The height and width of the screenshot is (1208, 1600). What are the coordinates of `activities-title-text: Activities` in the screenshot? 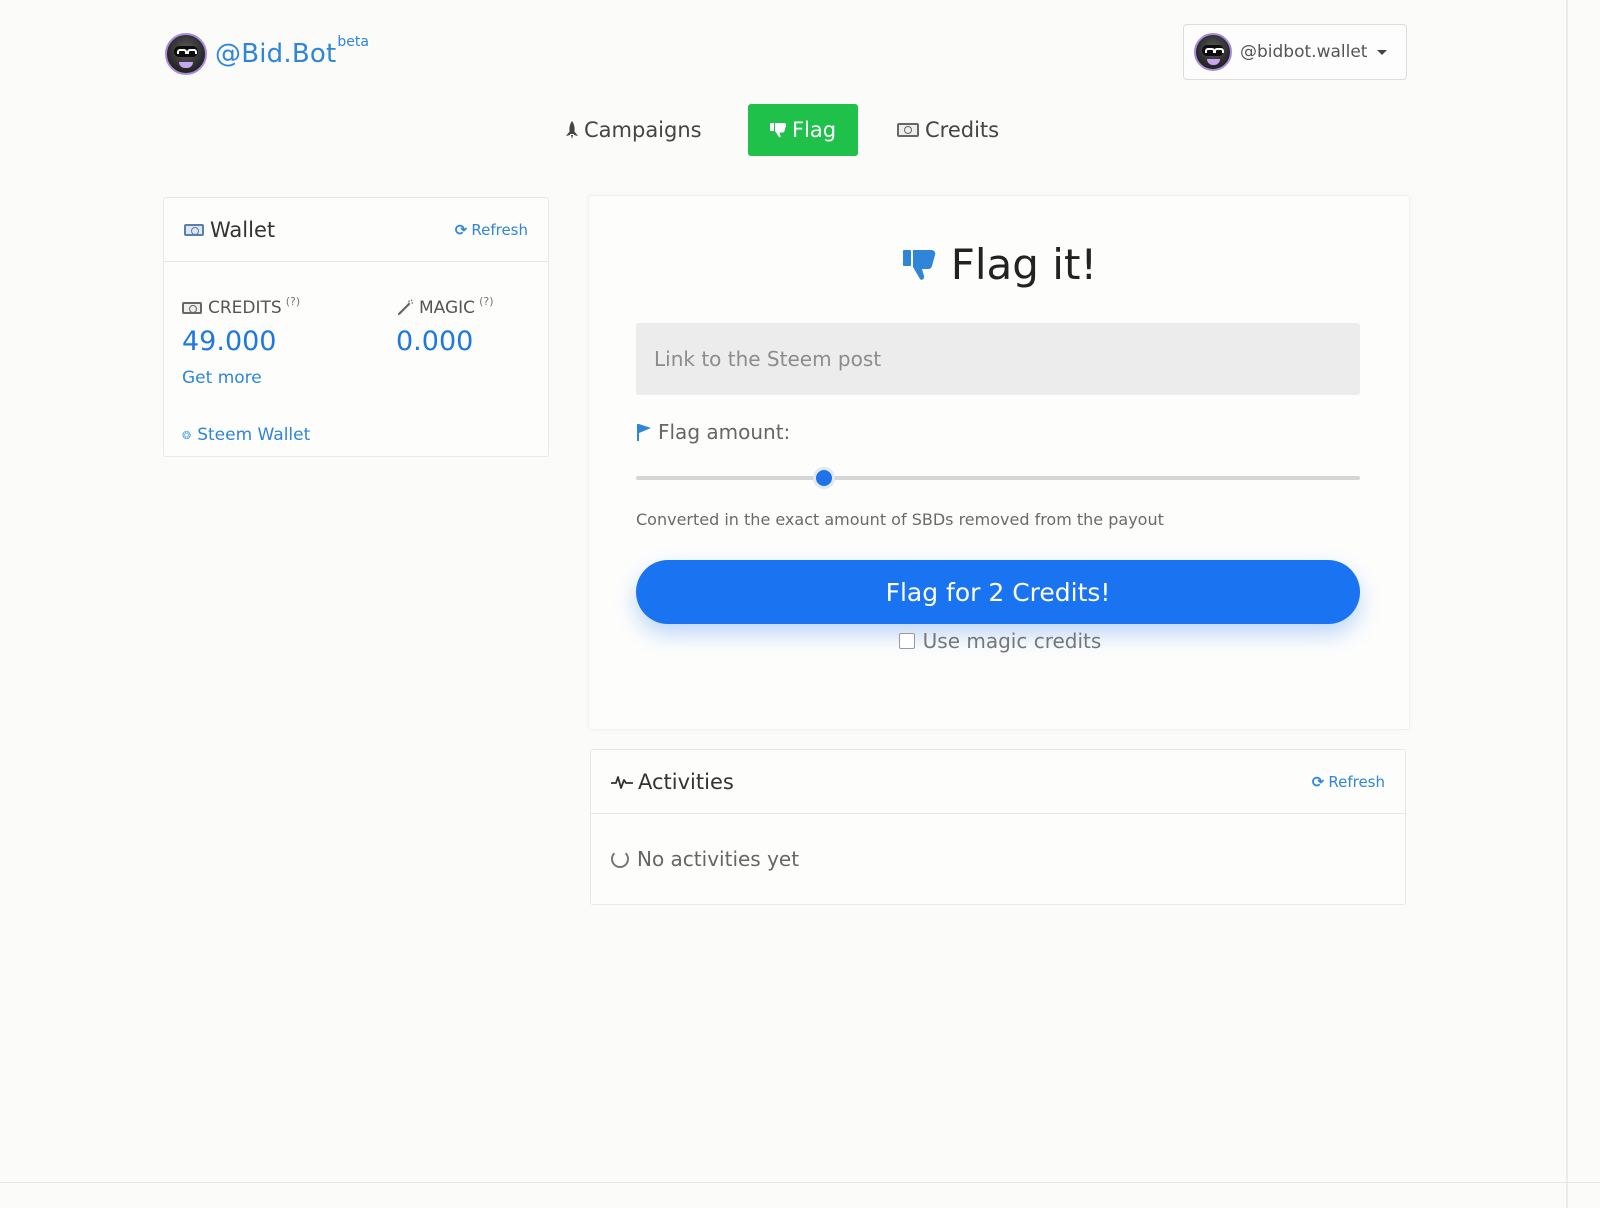 It's located at (686, 781).